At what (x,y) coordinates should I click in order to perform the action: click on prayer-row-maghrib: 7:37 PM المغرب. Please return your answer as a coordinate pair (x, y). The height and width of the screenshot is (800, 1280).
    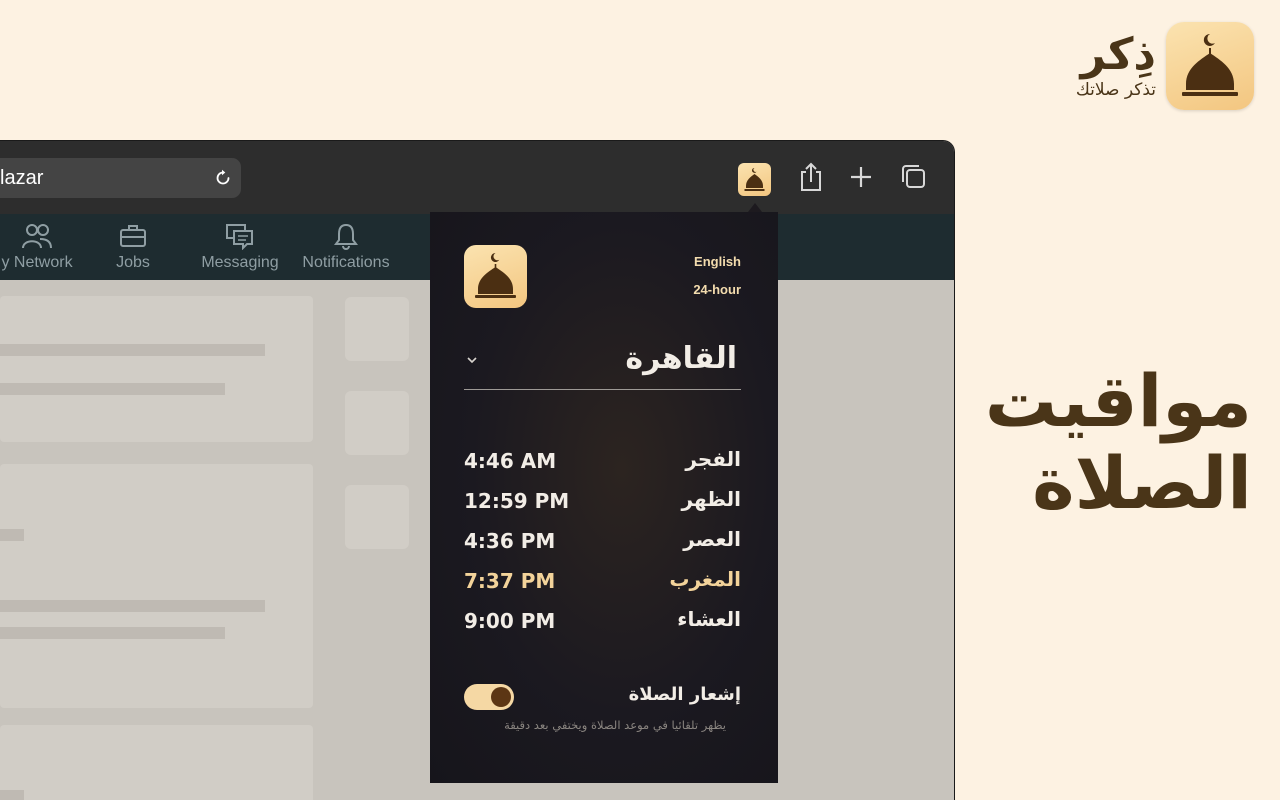
    Looking at the image, I should click on (602, 582).